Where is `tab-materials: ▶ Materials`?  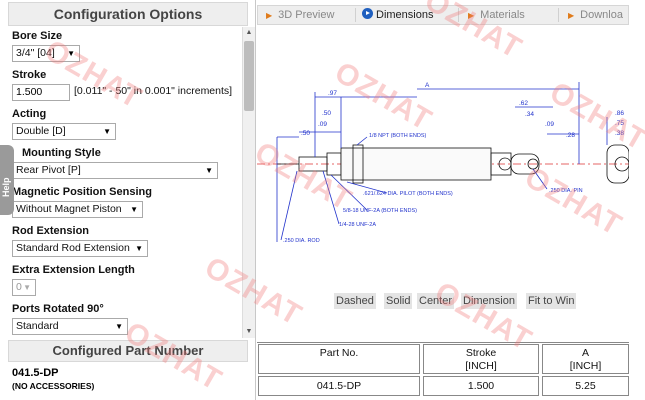
tab-materials: ▶ Materials is located at coordinates (496, 15).